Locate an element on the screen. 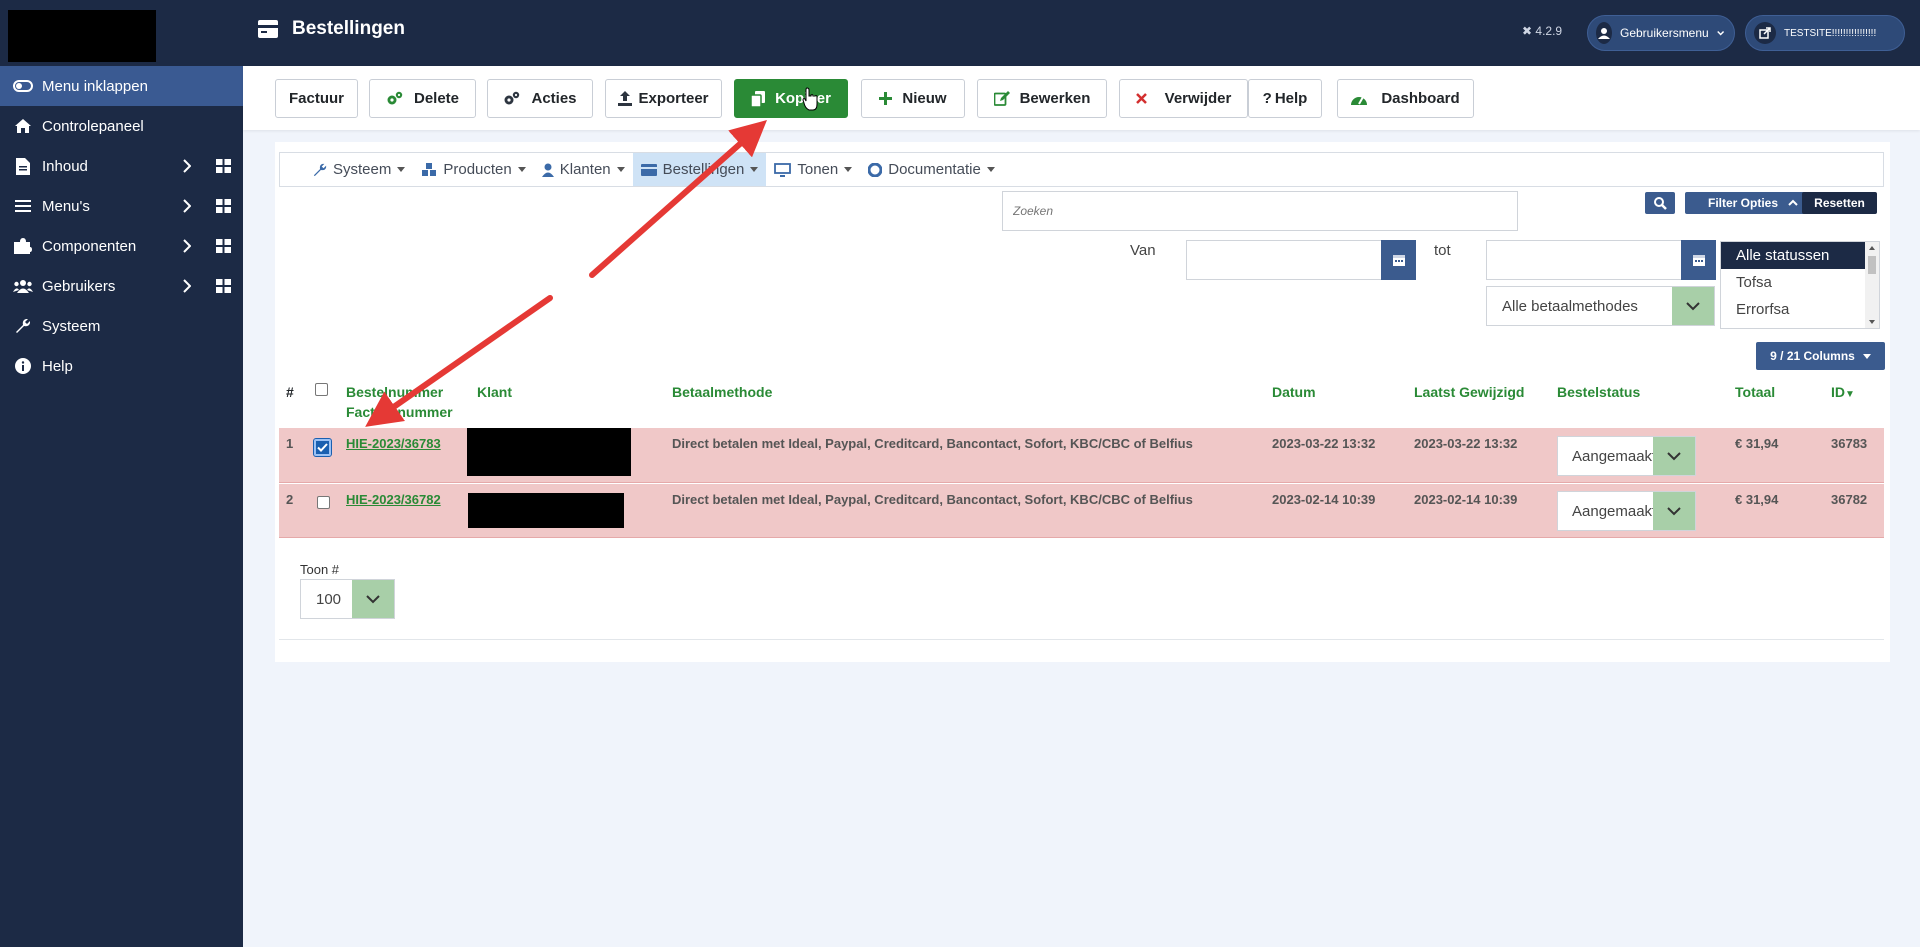  acties-button: Acties is located at coordinates (540, 98).